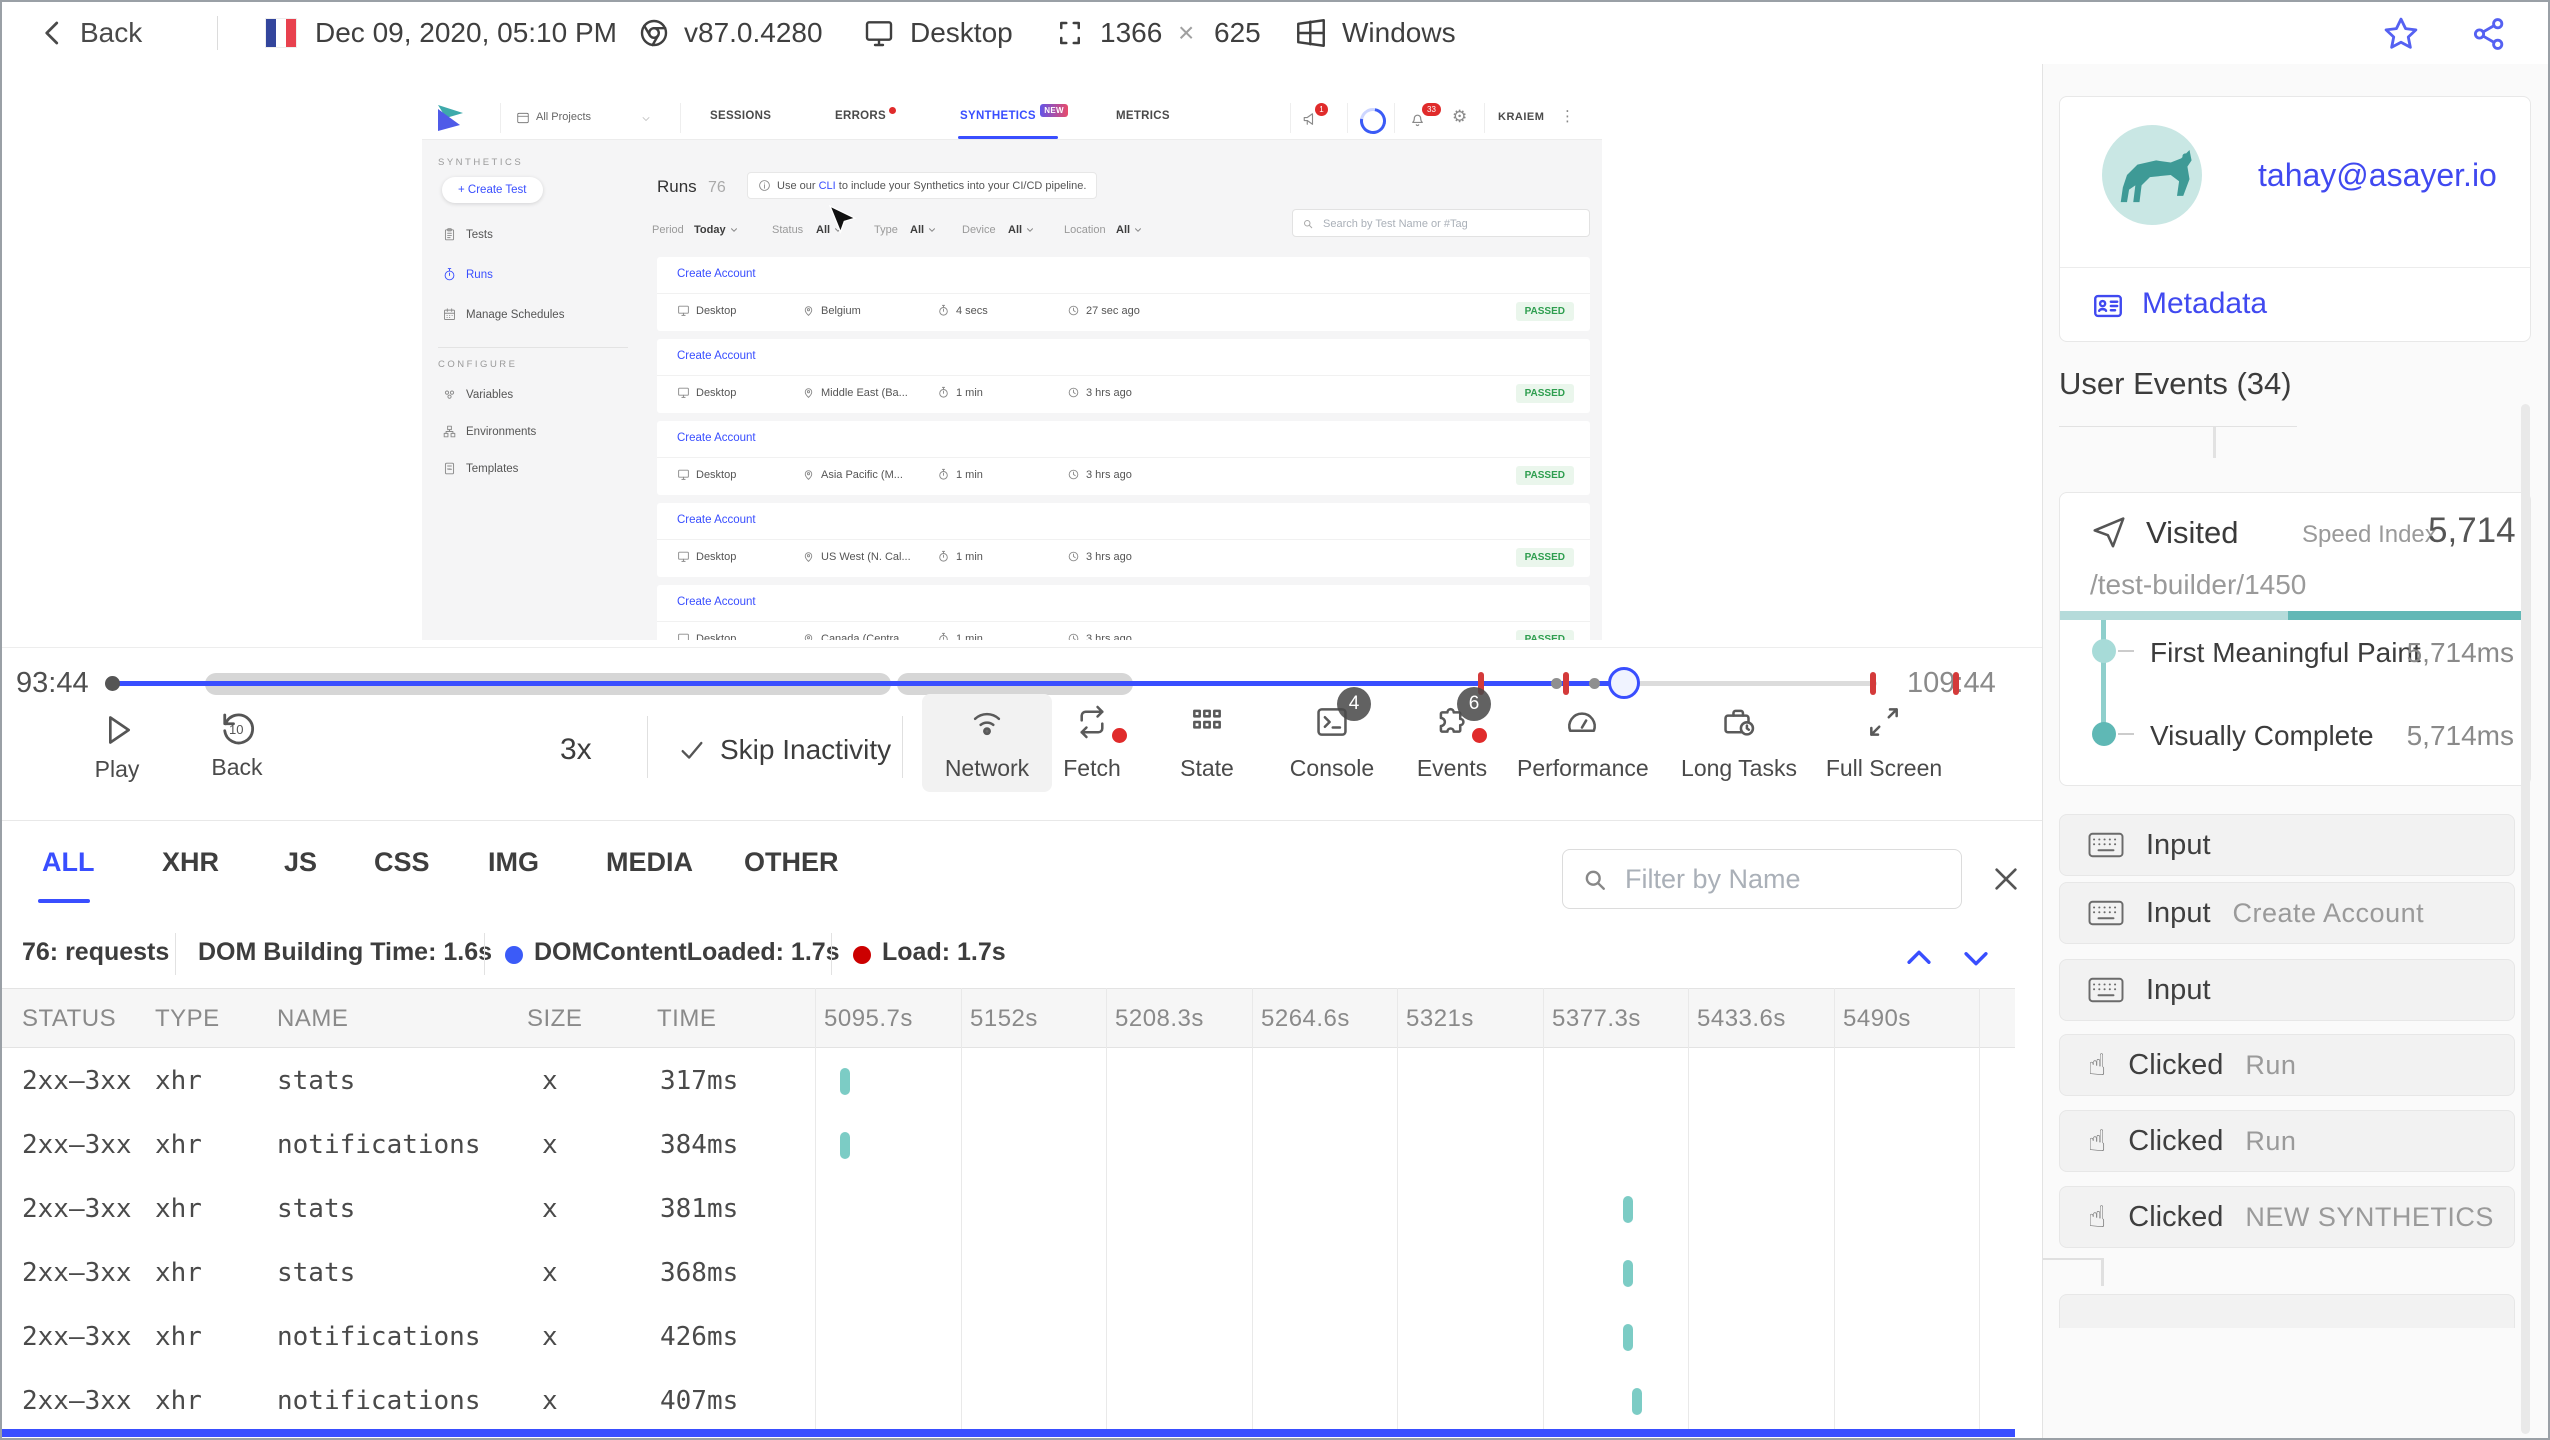 The image size is (2550, 1440). Describe the element at coordinates (513, 862) in the screenshot. I see `network-tab-img: IMG` at that location.